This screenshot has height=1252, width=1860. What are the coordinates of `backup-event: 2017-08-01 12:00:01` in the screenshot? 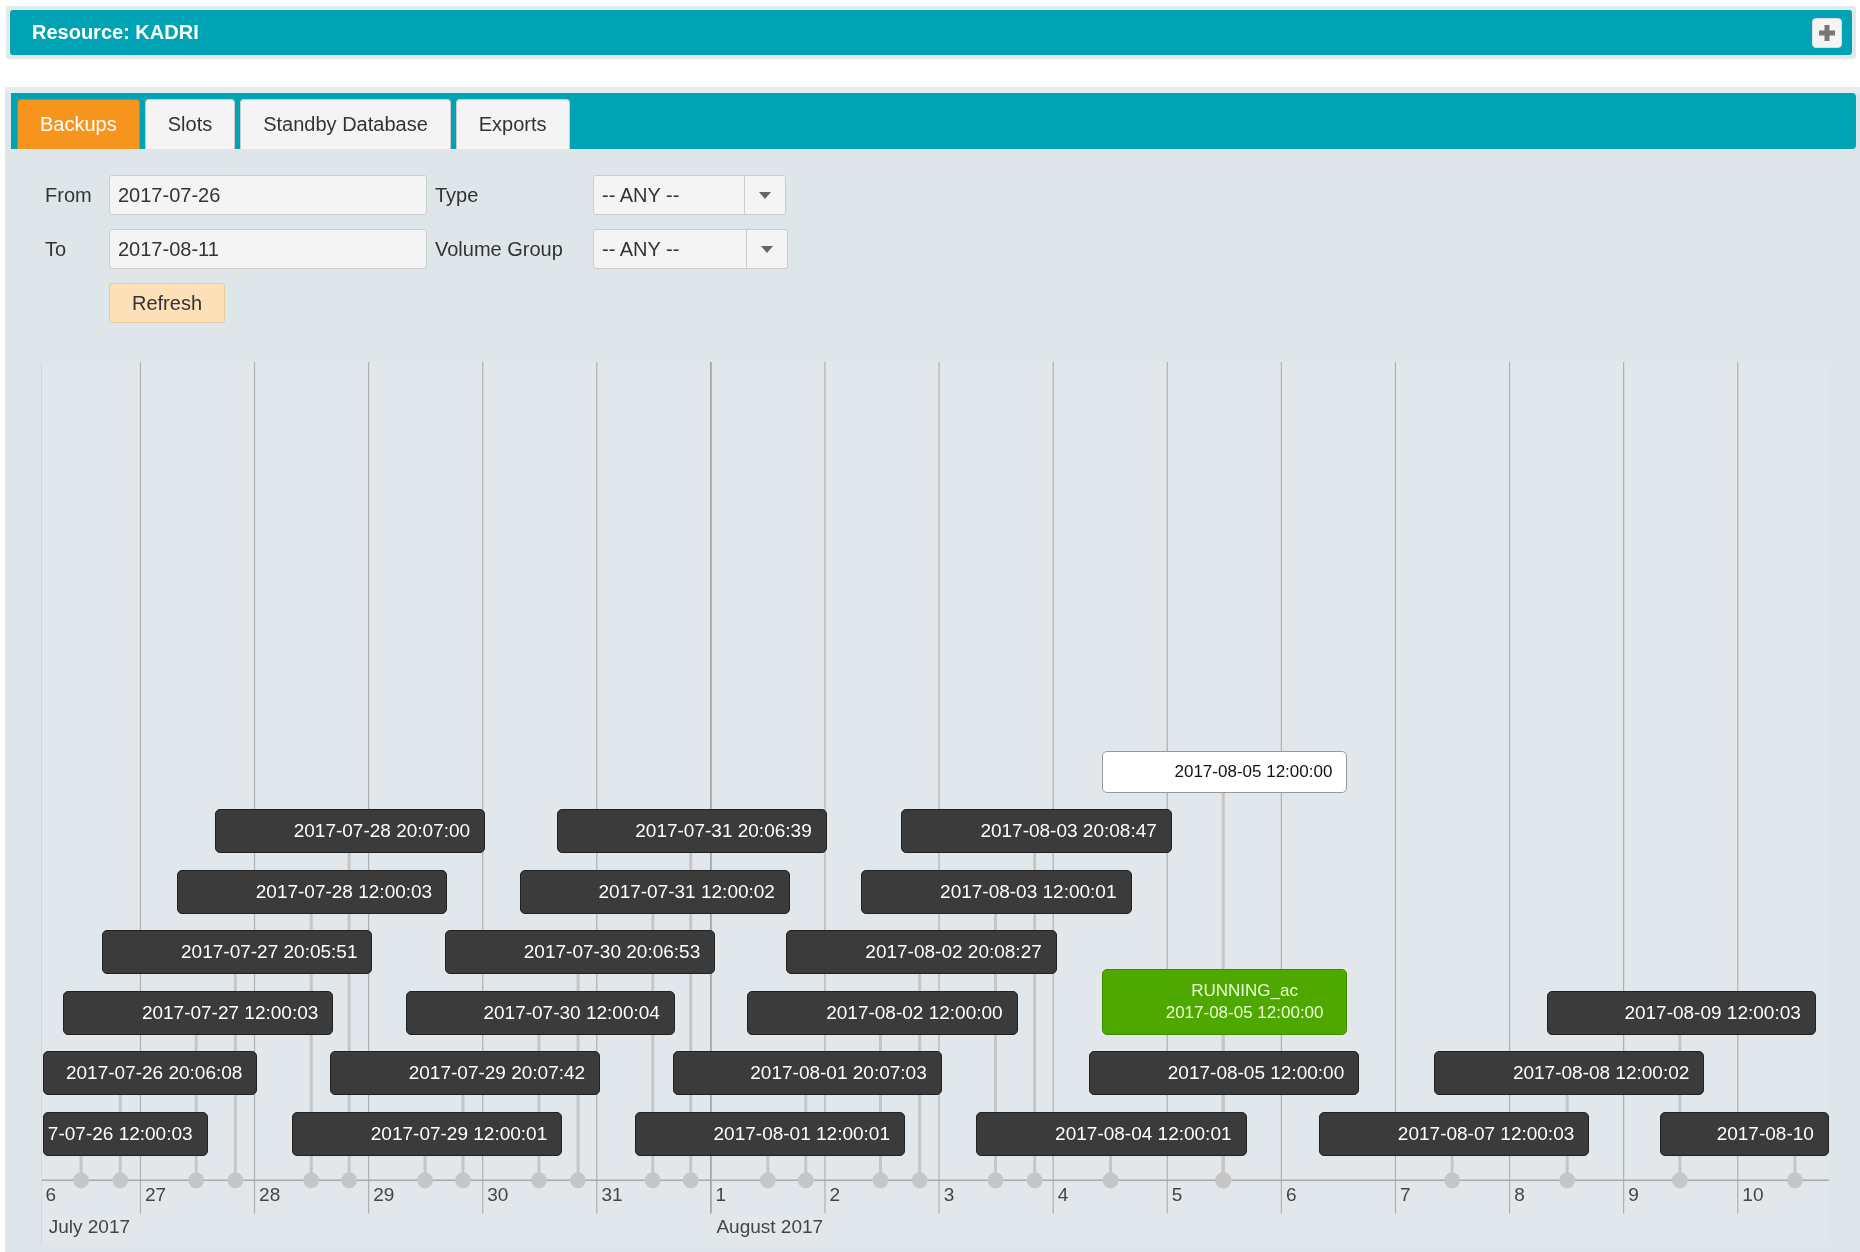 It's located at (769, 1133).